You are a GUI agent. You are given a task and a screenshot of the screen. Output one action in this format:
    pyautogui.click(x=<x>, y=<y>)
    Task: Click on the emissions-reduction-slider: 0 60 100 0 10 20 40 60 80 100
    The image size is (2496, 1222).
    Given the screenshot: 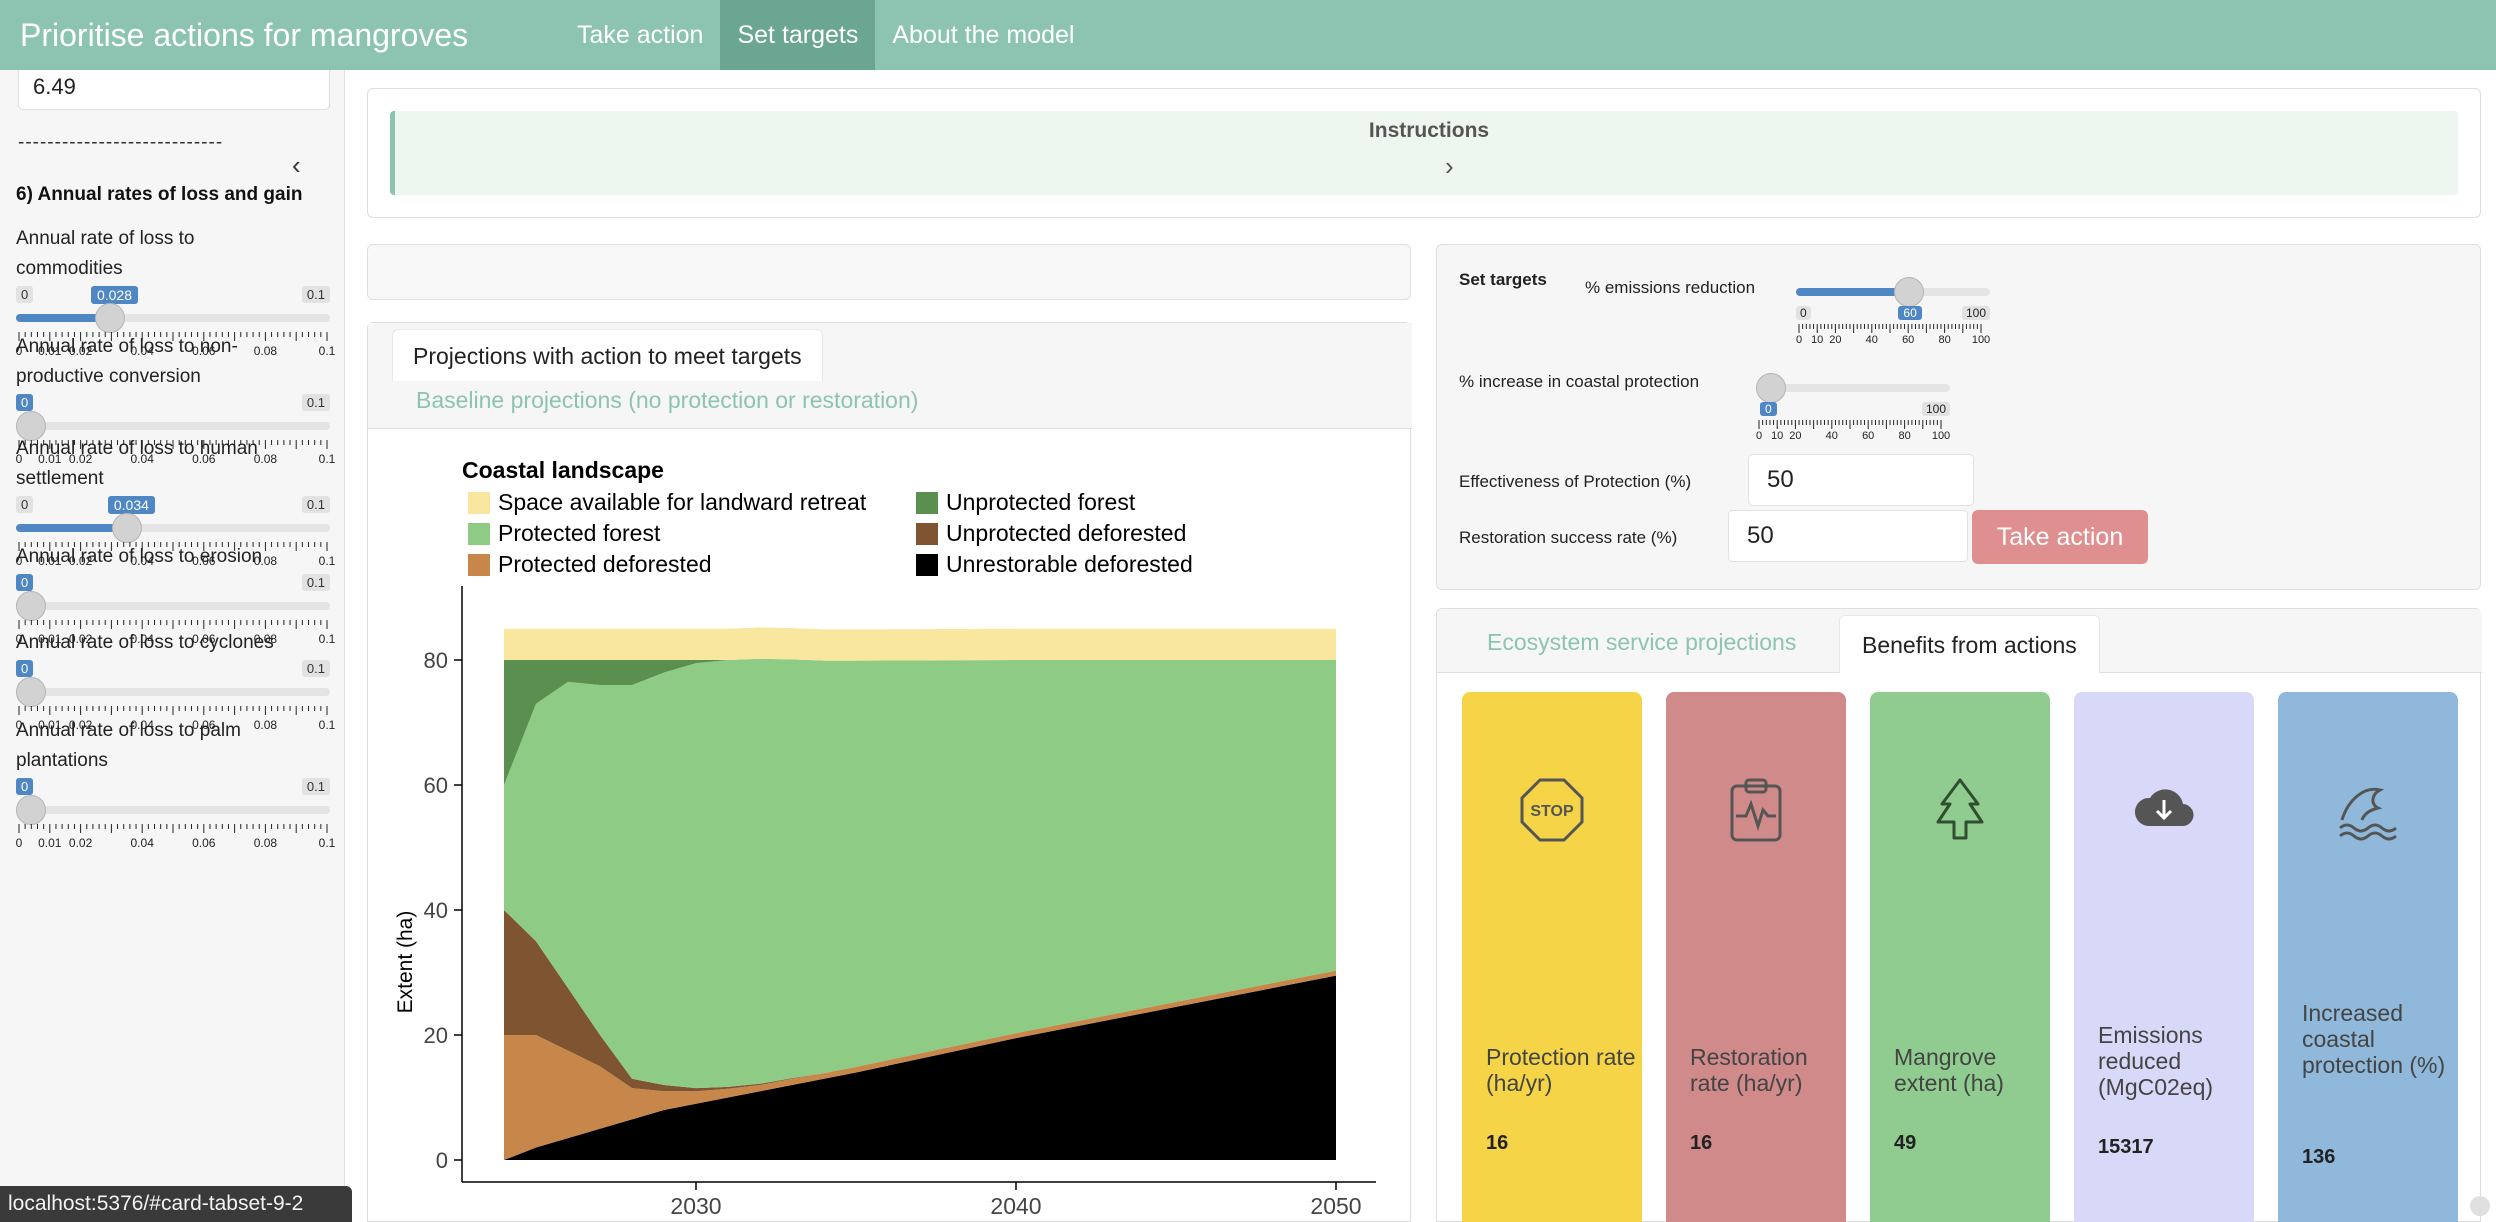 What is the action you would take?
    pyautogui.click(x=1893, y=316)
    